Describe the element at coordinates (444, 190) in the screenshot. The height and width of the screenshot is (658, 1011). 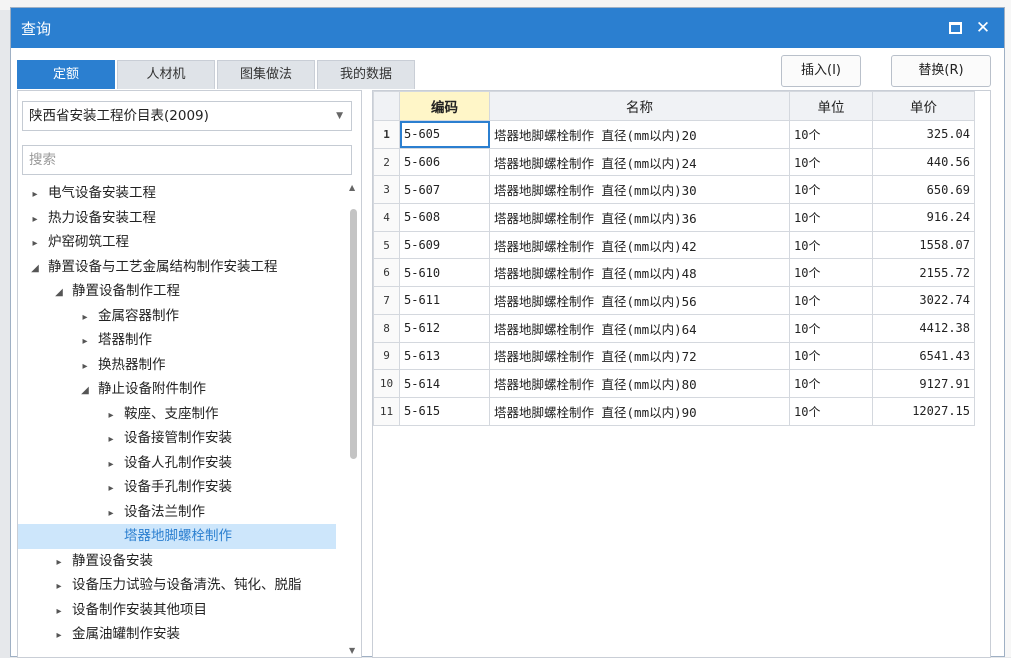
I see `code-cell: 5-607` at that location.